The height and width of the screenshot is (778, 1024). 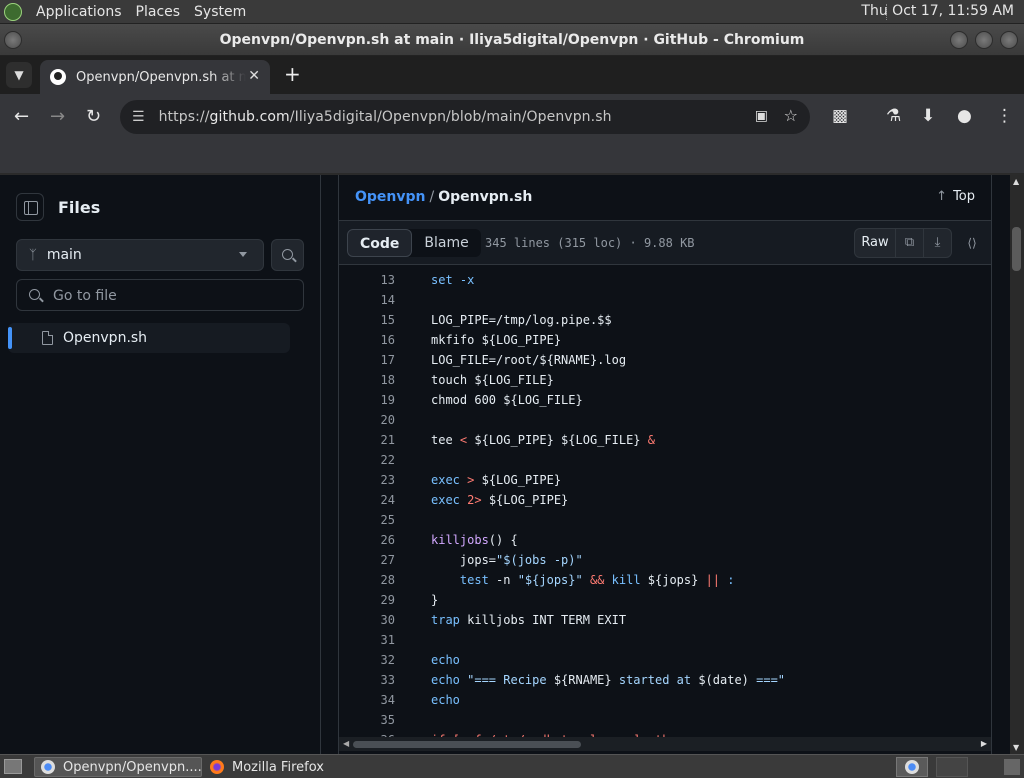 What do you see at coordinates (893, 116) in the screenshot?
I see `labs-flask-icon: ⚗` at bounding box center [893, 116].